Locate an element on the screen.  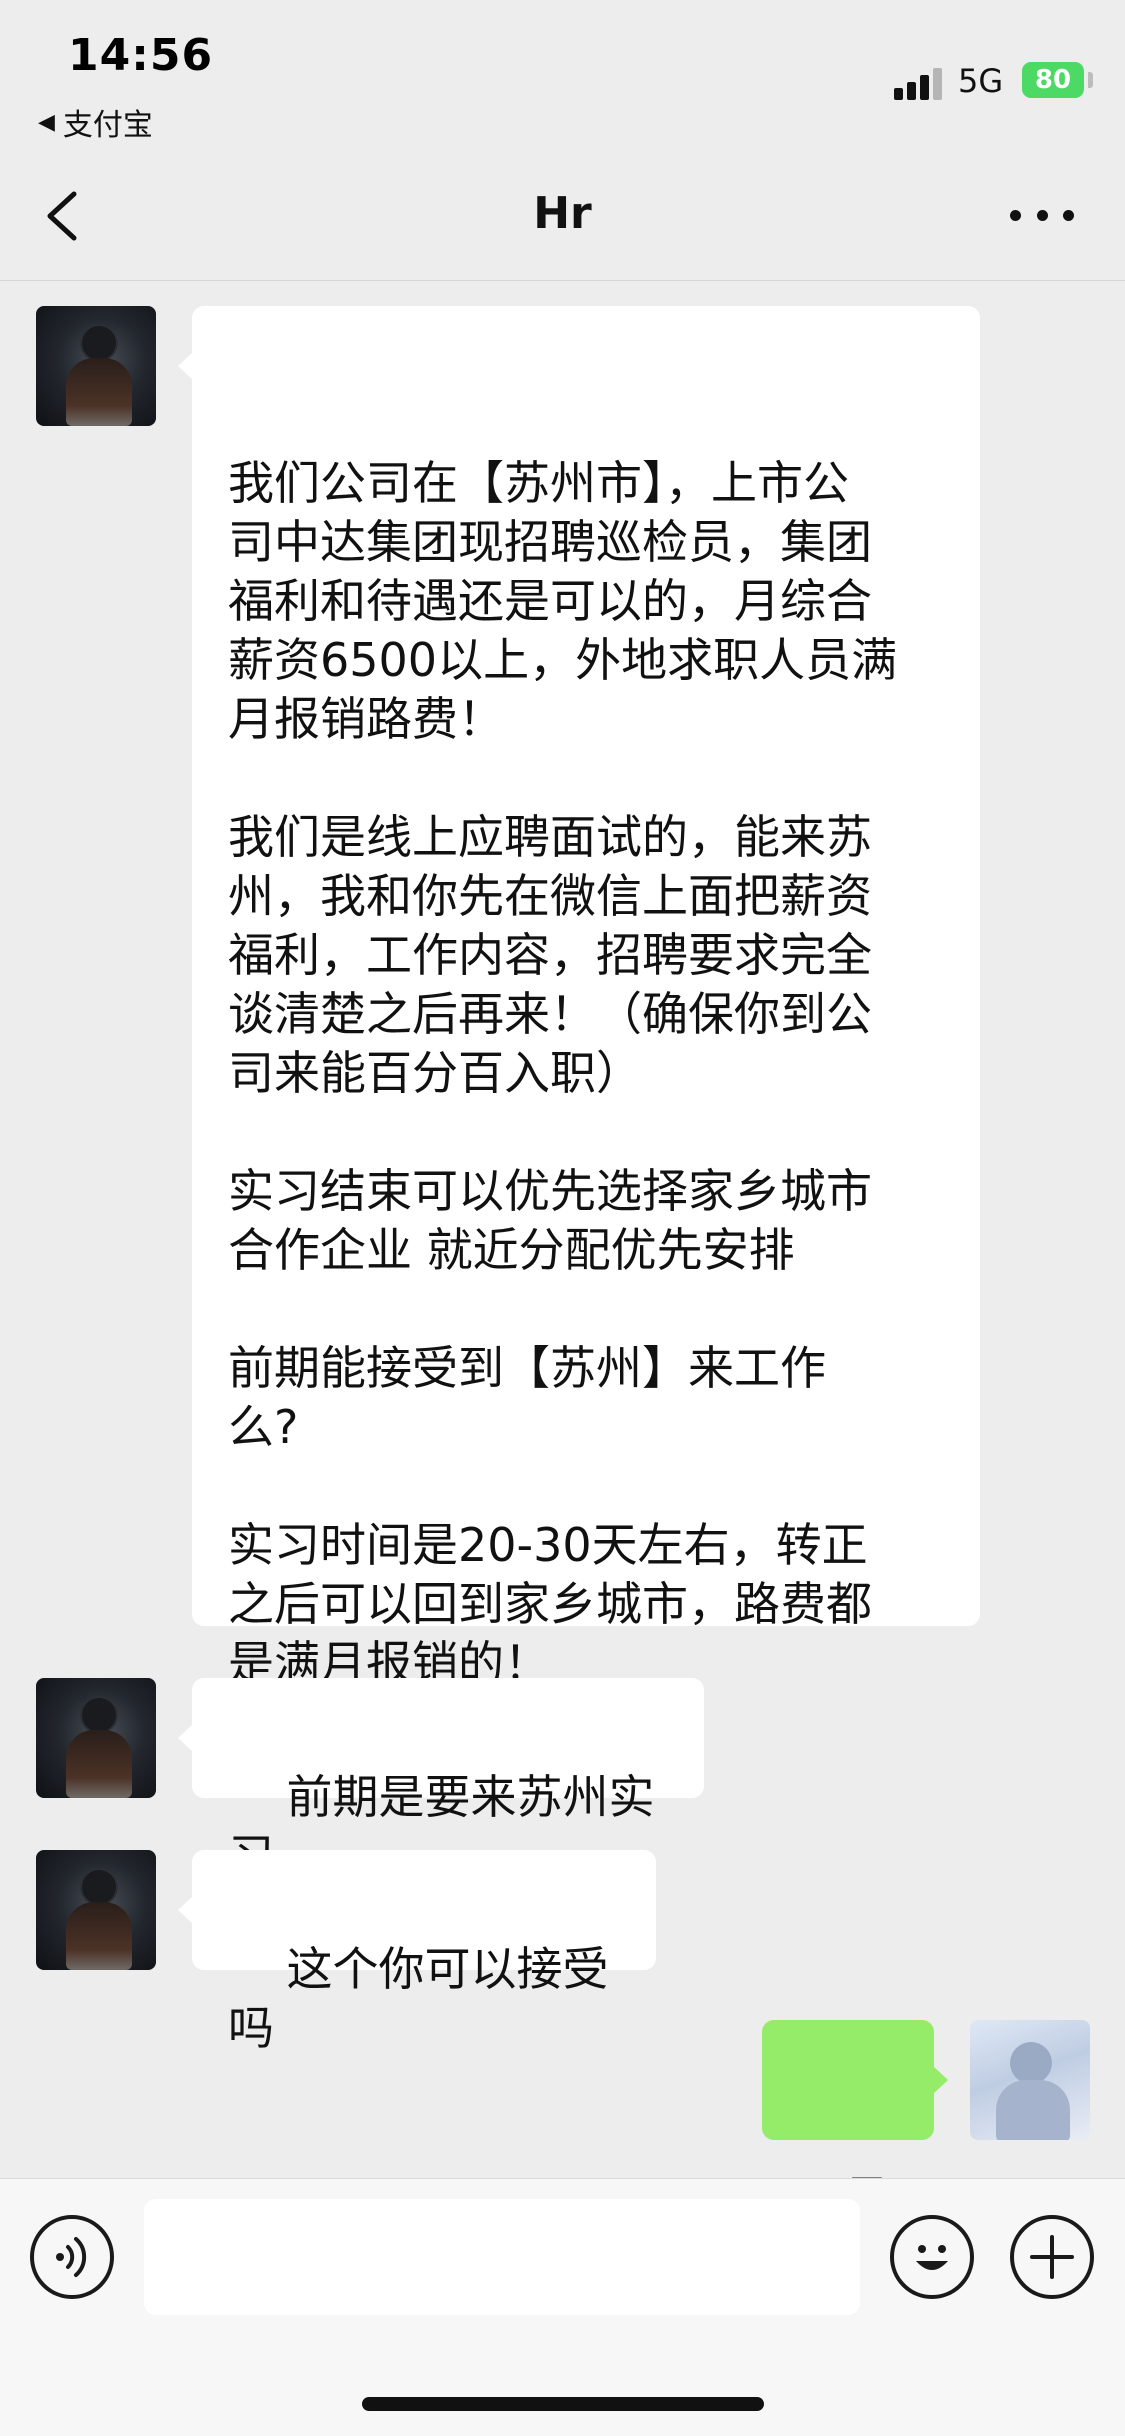
home-indicator is located at coordinates (563, 2404).